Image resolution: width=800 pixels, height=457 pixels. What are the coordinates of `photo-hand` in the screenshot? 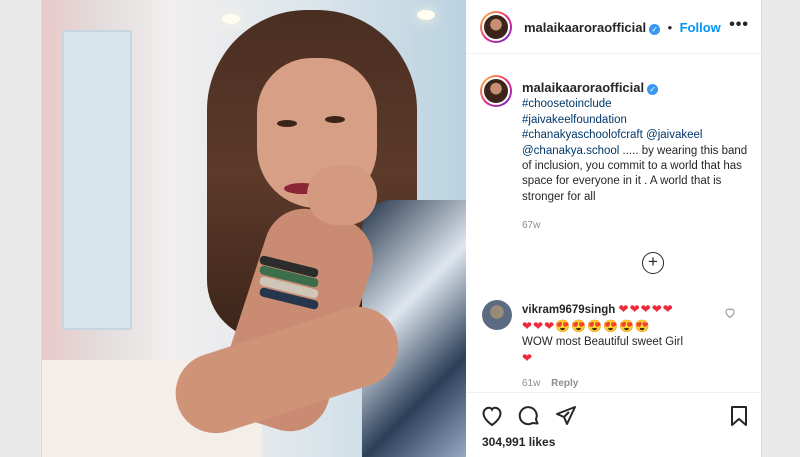 It's located at (342, 195).